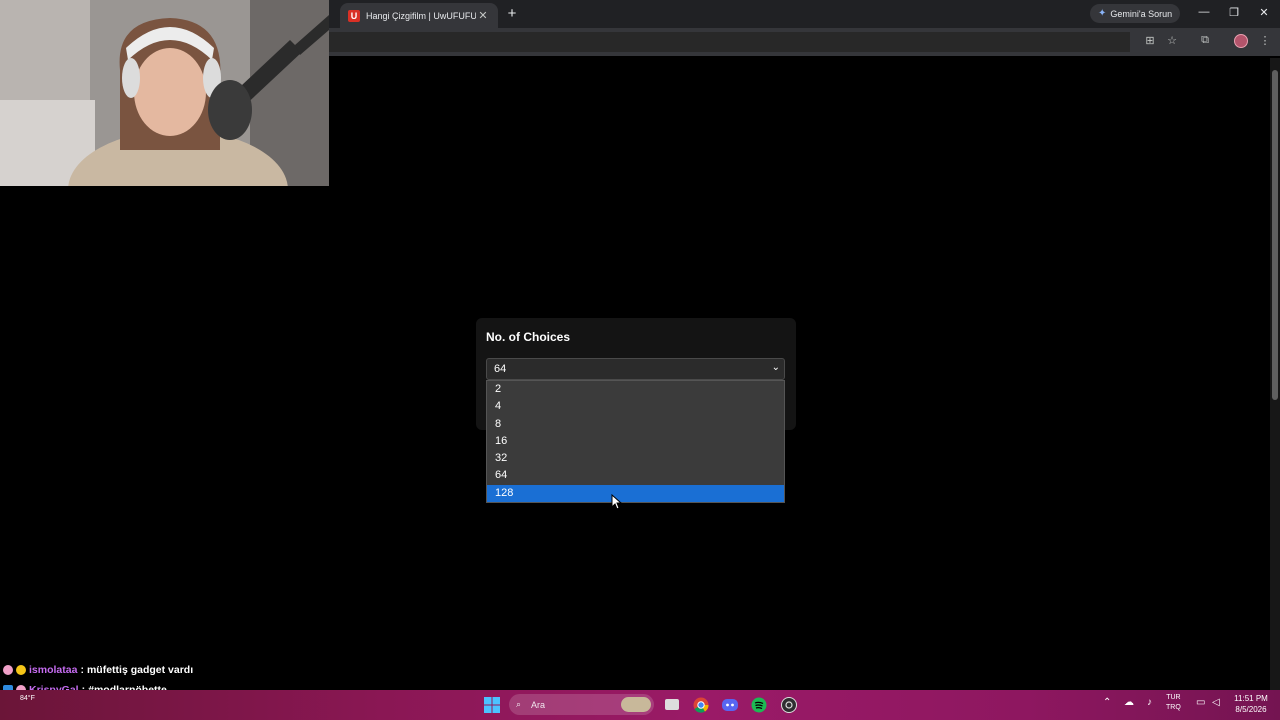 This screenshot has height=720, width=1280. I want to click on panel-title: No. of Choices, so click(528, 337).